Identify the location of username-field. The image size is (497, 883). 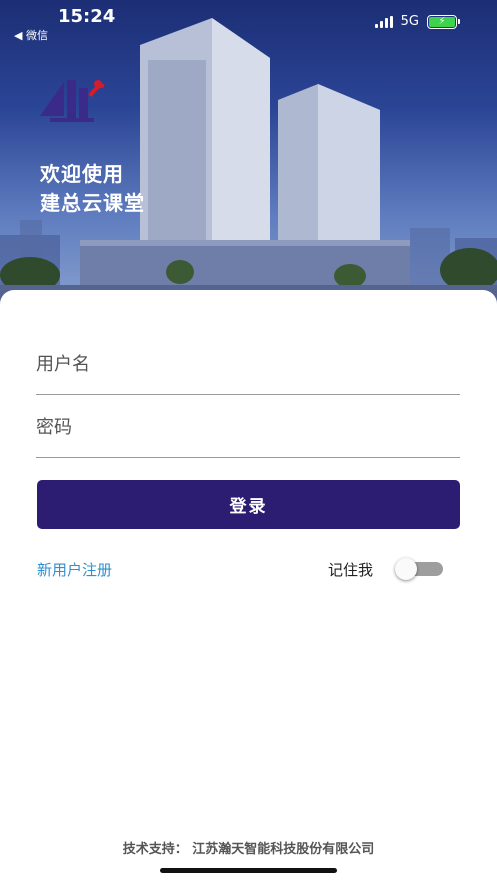
(248, 374).